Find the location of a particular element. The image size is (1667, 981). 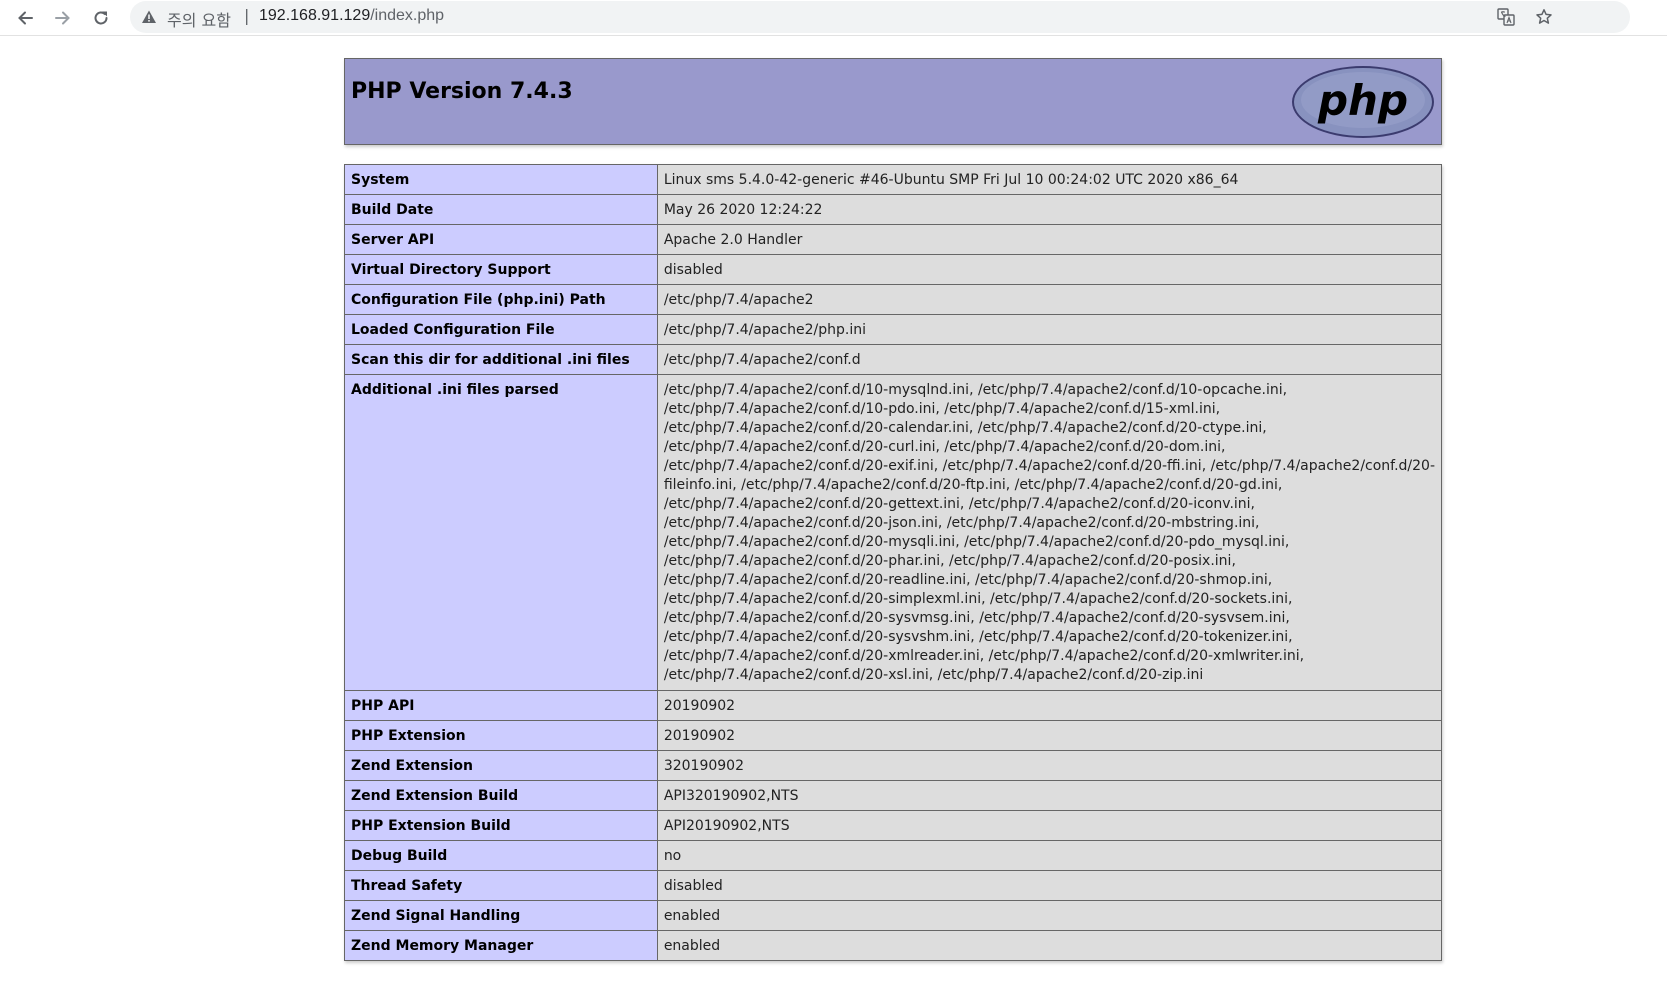

star-icon is located at coordinates (1544, 16).